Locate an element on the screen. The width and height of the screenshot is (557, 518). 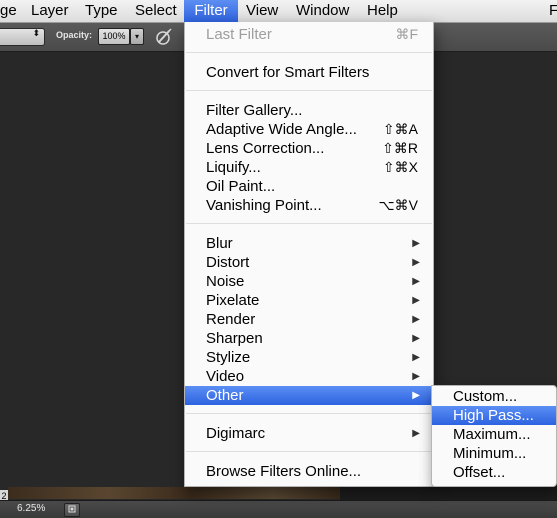
menu-item-digimarc: Digimarc ▶ is located at coordinates (309, 433).